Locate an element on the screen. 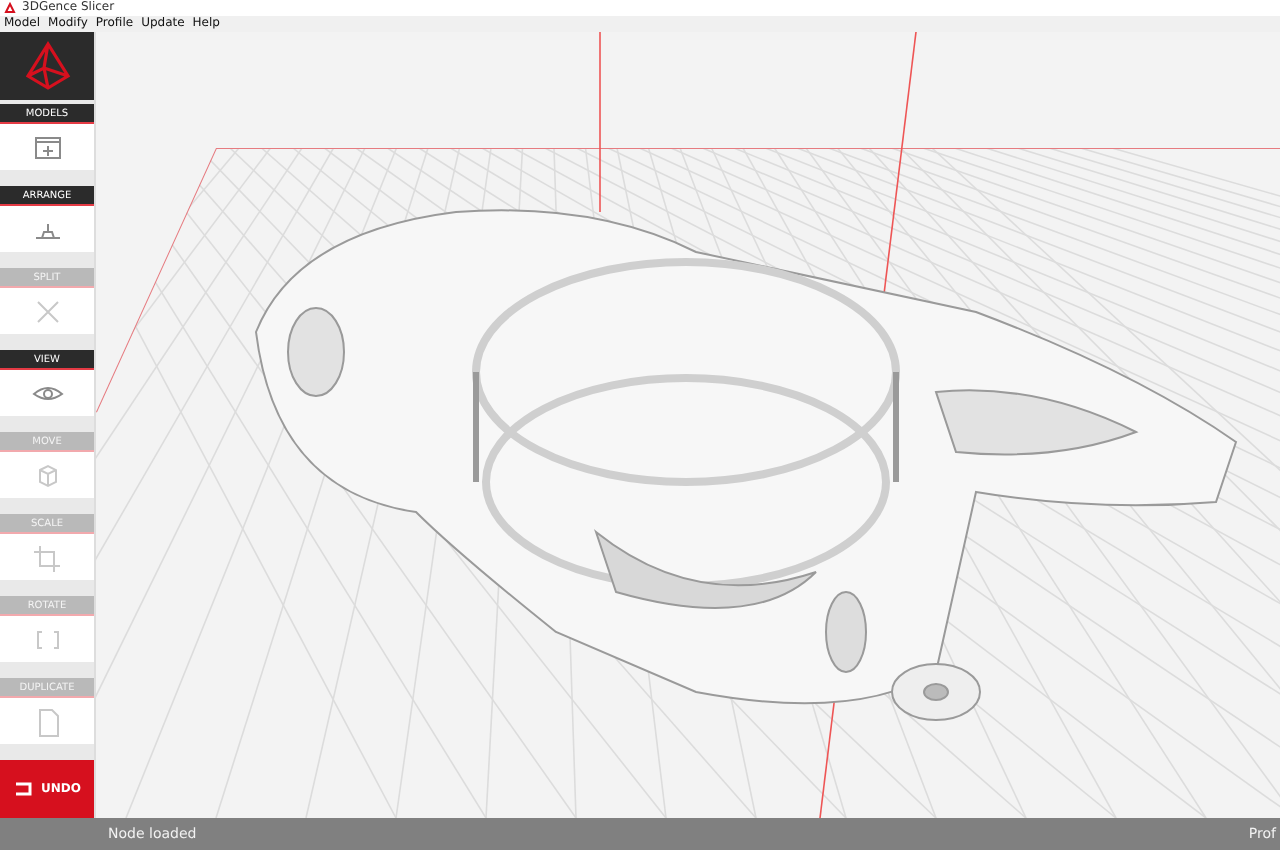  add-window-icon is located at coordinates (47, 147).